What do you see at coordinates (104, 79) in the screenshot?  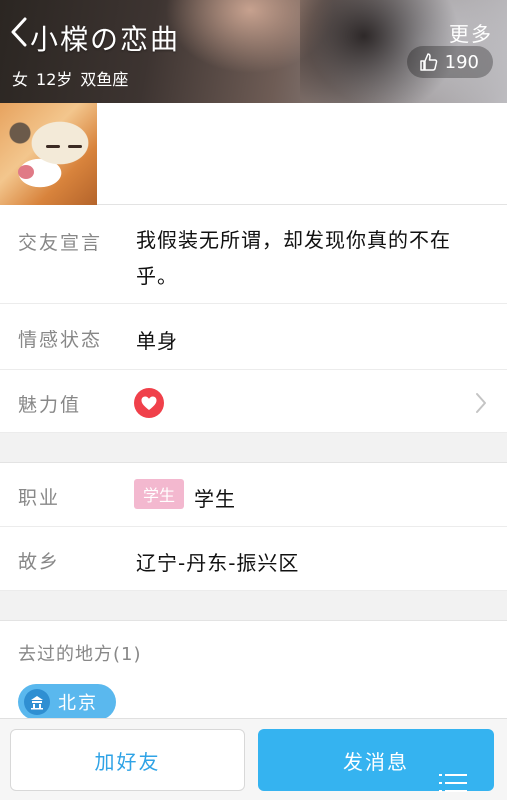 I see `zodiac-text: 双鱼座` at bounding box center [104, 79].